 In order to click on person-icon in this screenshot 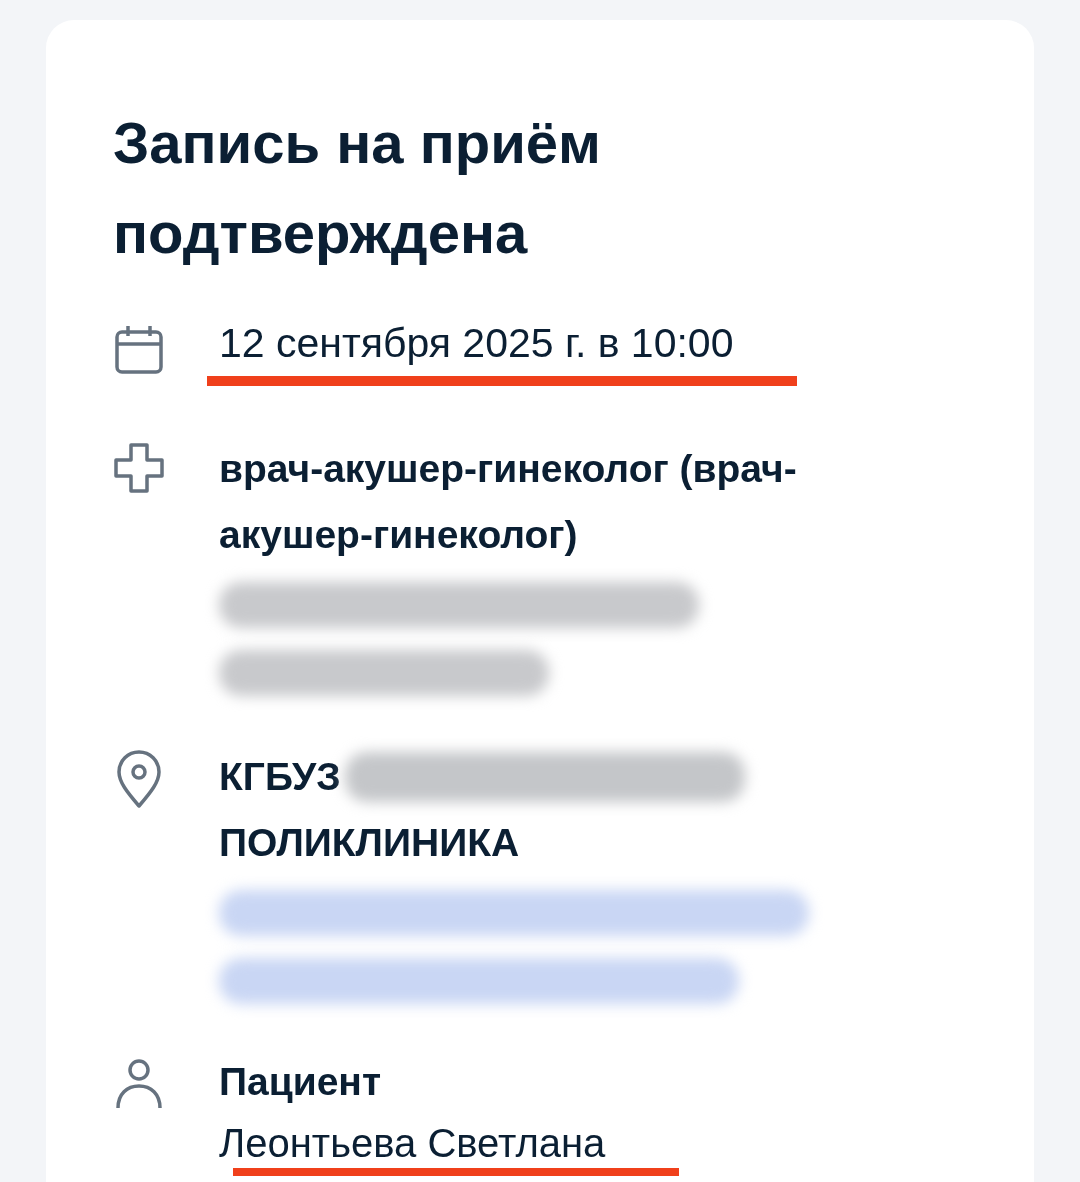, I will do `click(139, 1084)`.